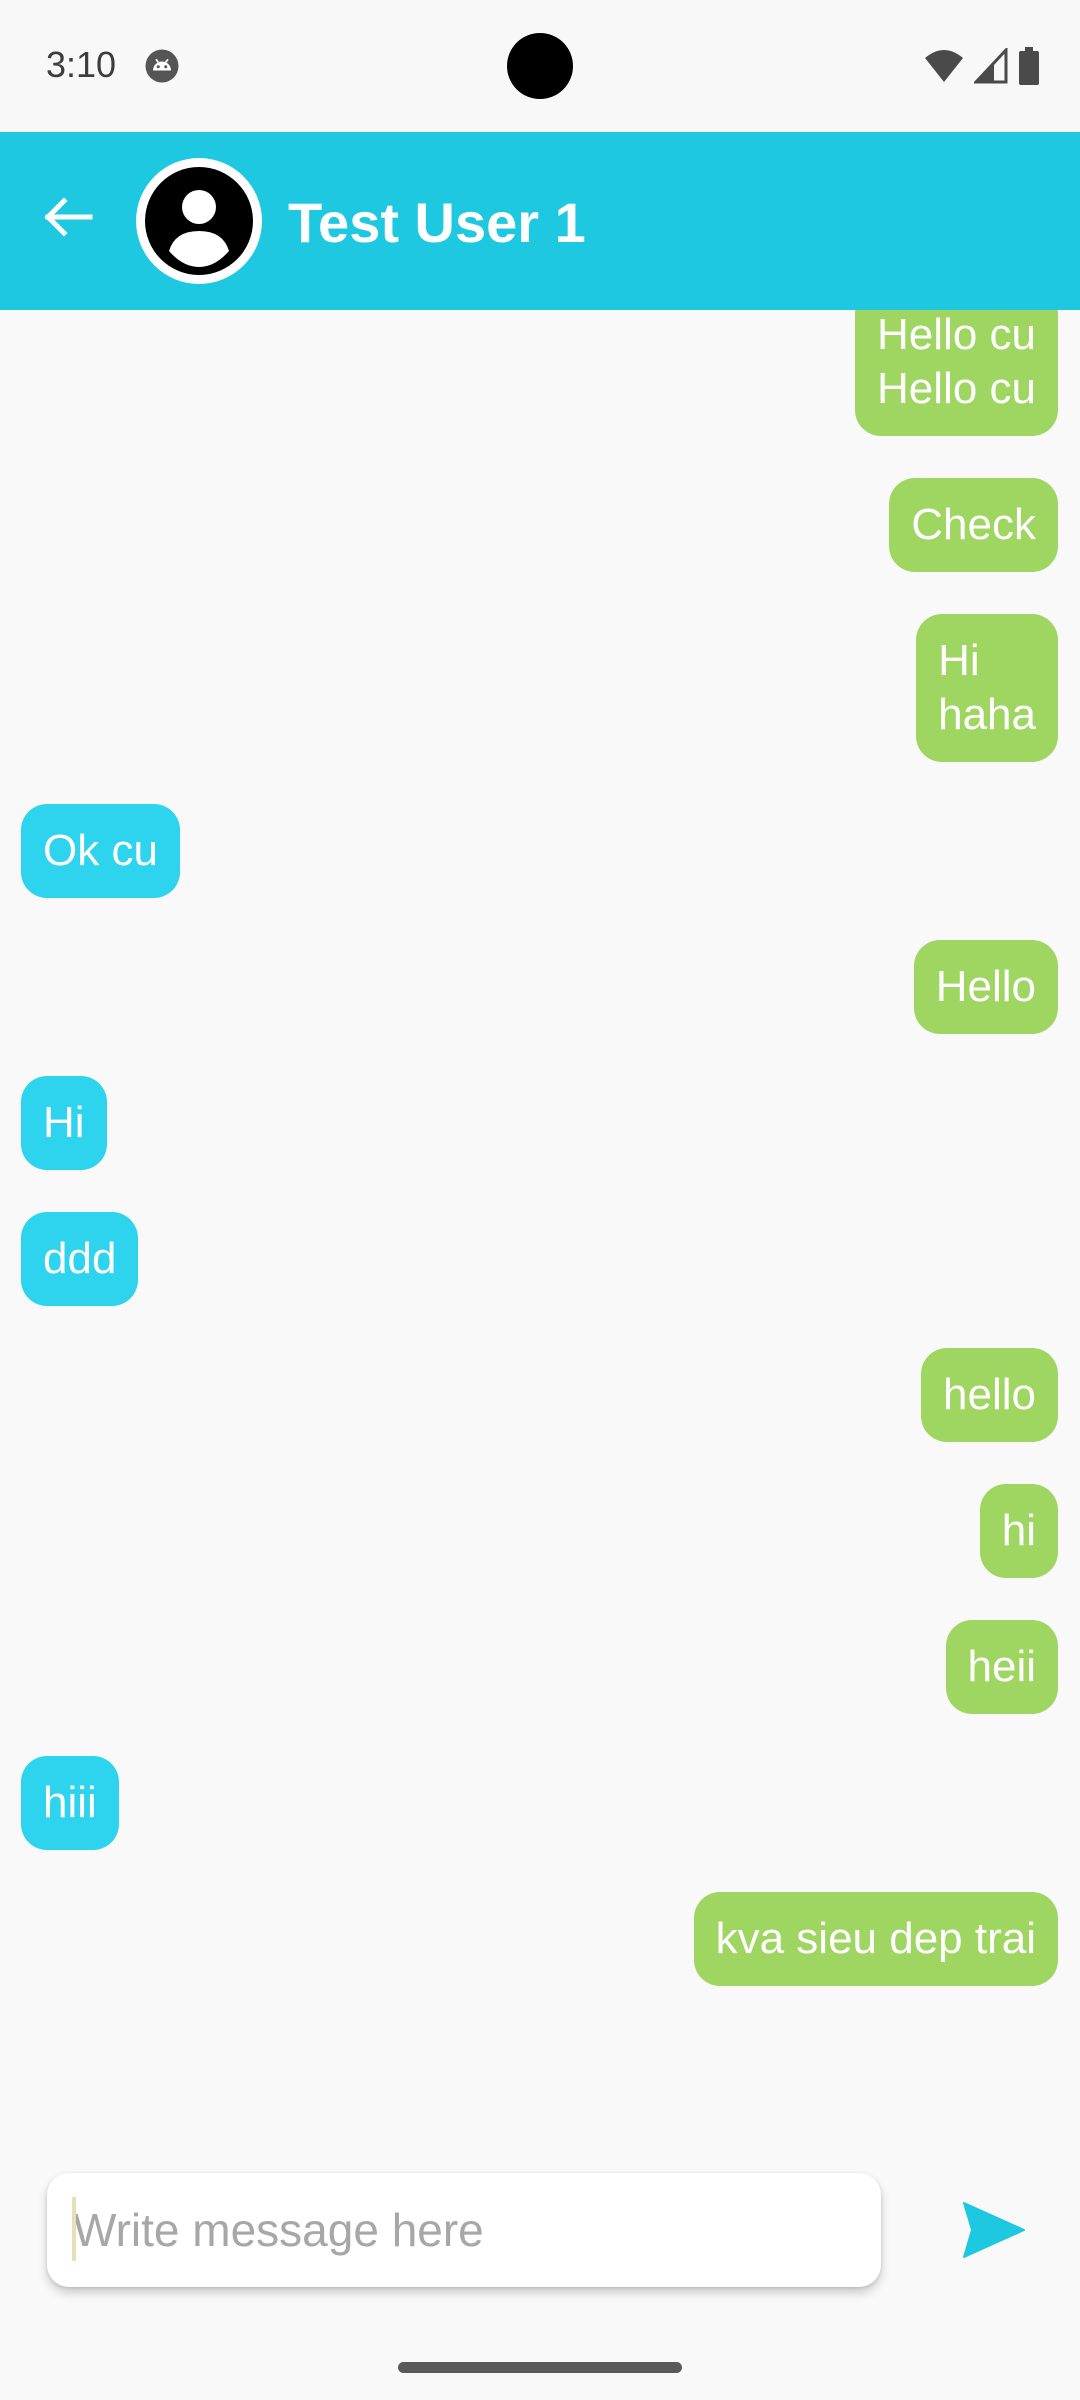 This screenshot has height=2400, width=1080. I want to click on status-bar: 3:10, so click(540, 66).